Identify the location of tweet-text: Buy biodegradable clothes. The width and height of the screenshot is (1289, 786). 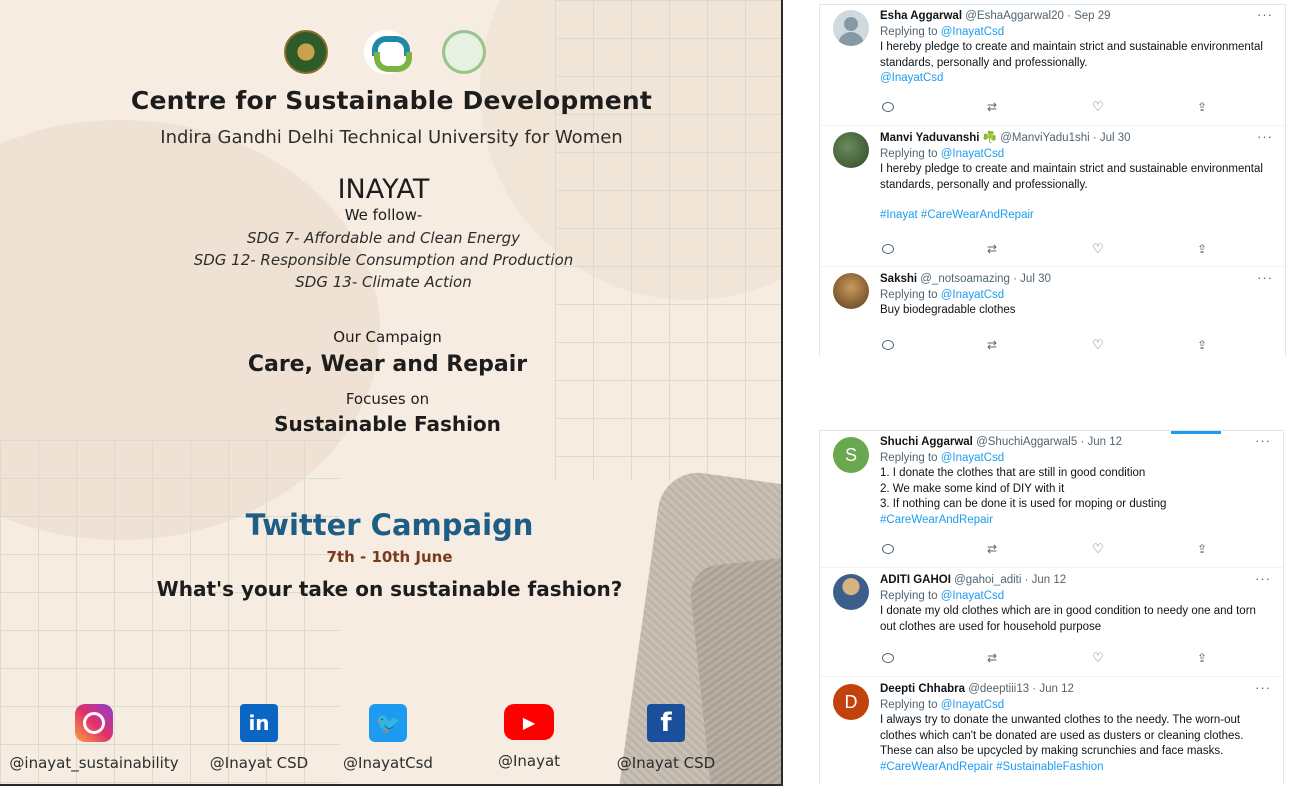
(948, 310).